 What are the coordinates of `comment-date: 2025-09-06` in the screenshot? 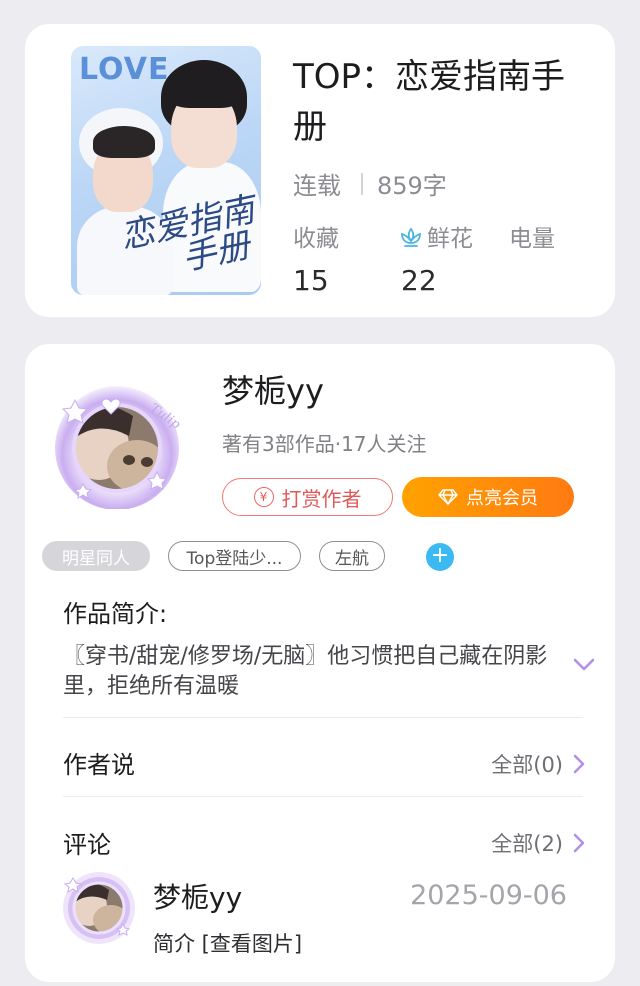 It's located at (488, 895).